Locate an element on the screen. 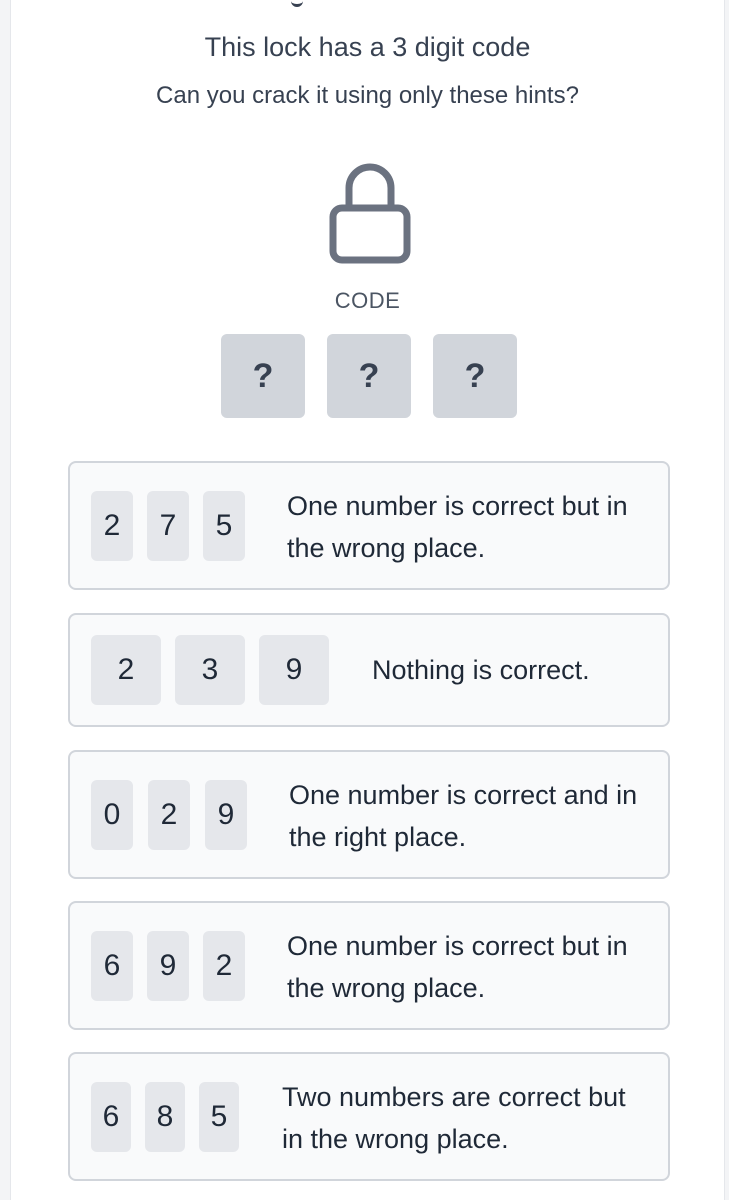  code-slot-1: ? is located at coordinates (263, 376).